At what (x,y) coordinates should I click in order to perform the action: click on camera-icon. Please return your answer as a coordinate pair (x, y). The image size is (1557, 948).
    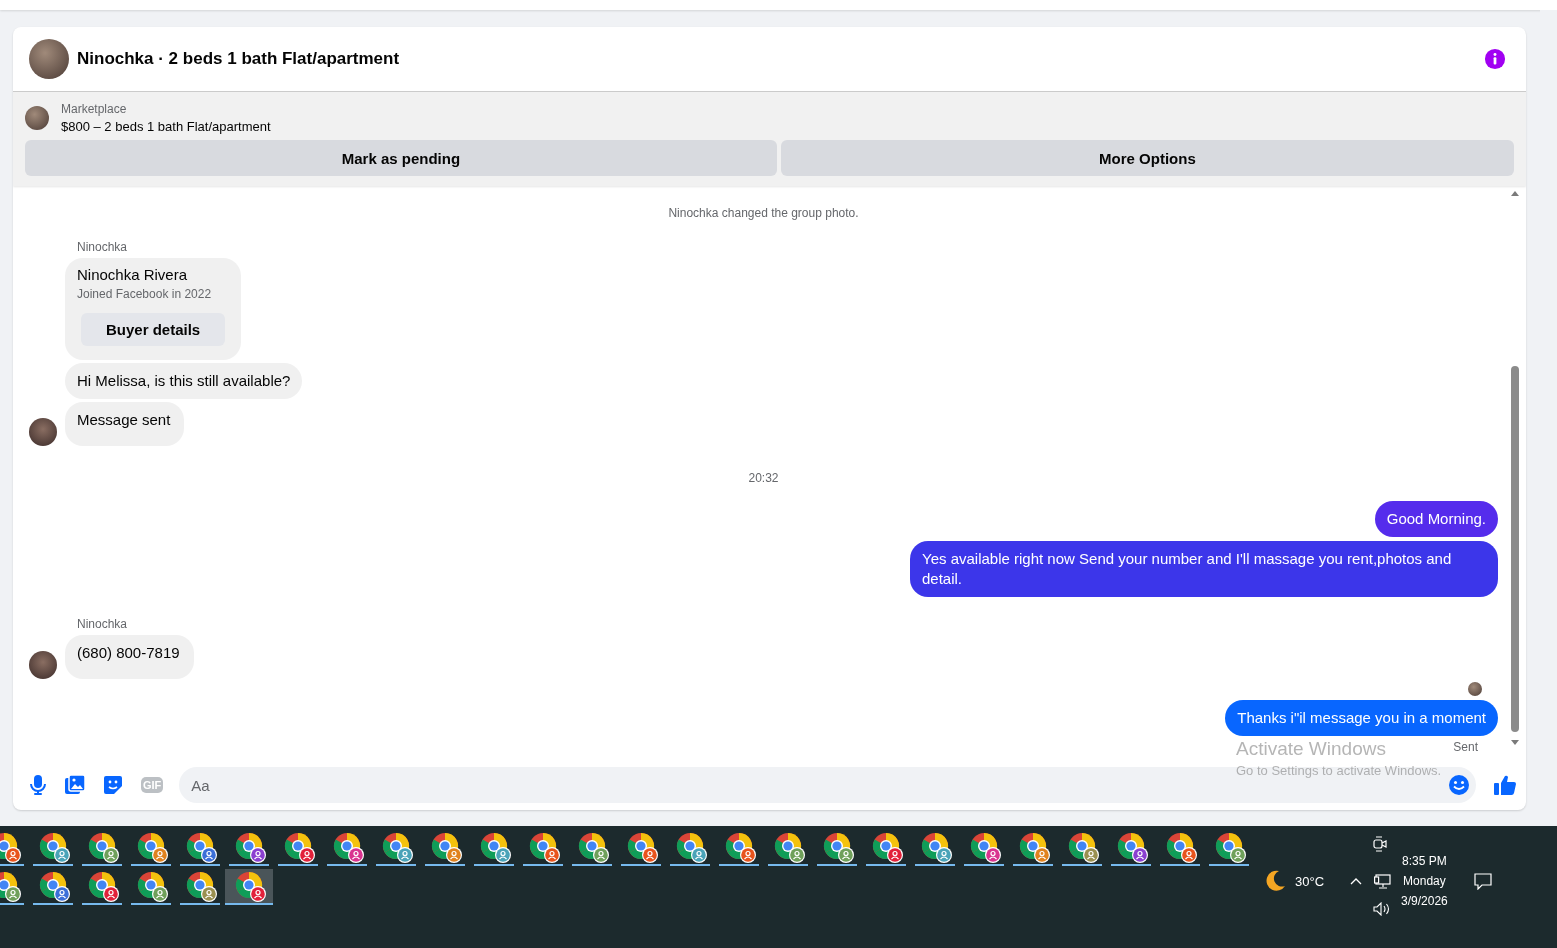
    Looking at the image, I should click on (1380, 844).